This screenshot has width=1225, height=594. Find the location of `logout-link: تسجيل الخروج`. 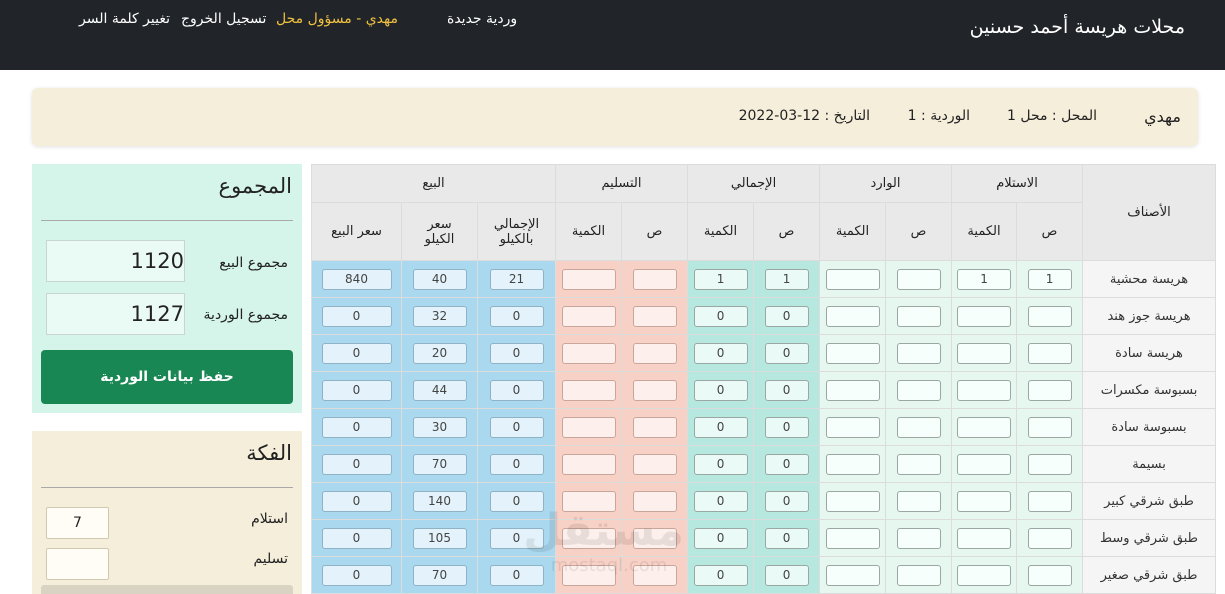

logout-link: تسجيل الخروج is located at coordinates (223, 19).